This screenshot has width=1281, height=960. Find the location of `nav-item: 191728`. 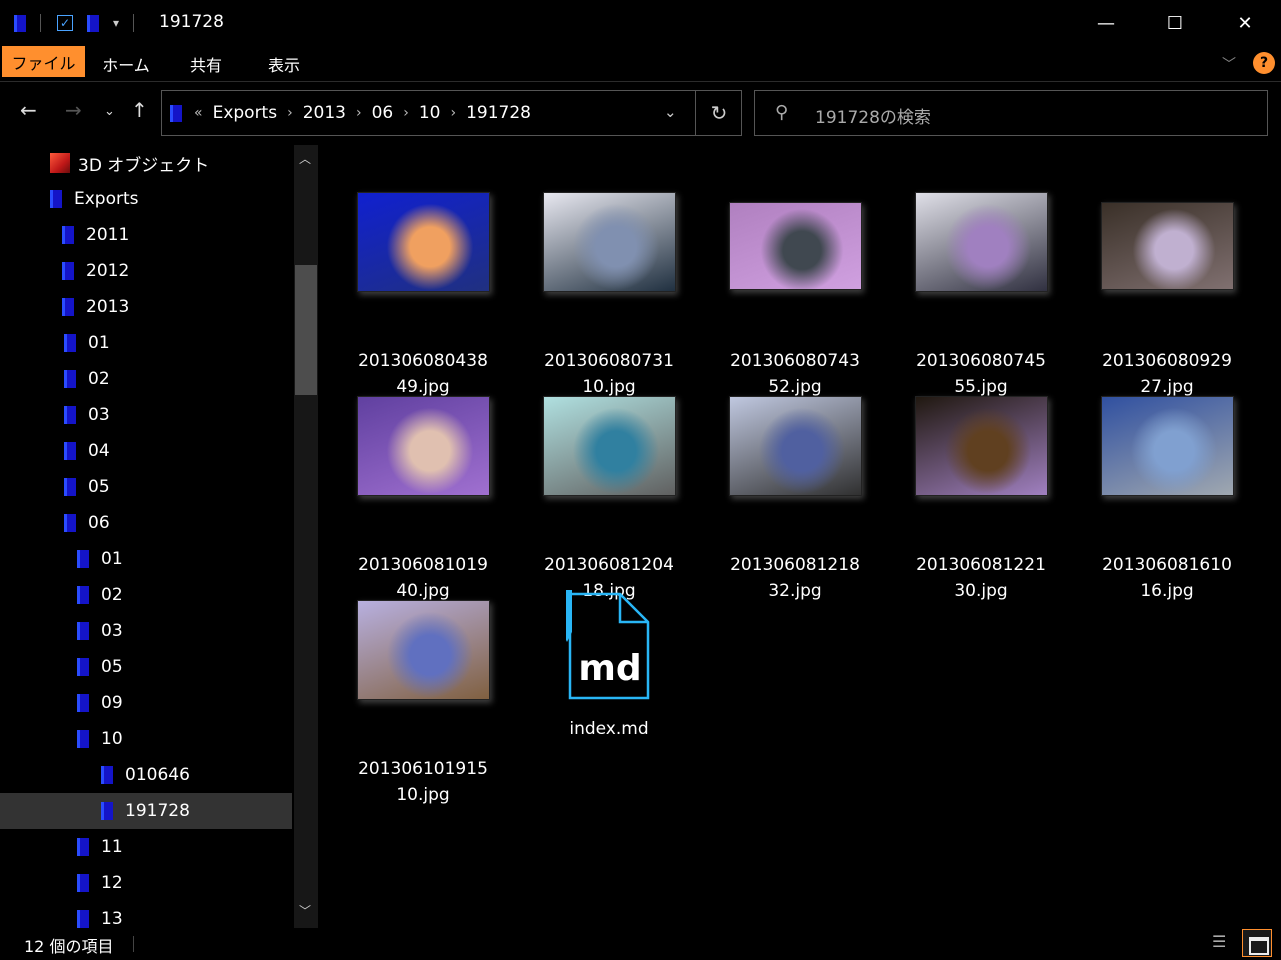

nav-item: 191728 is located at coordinates (146, 811).